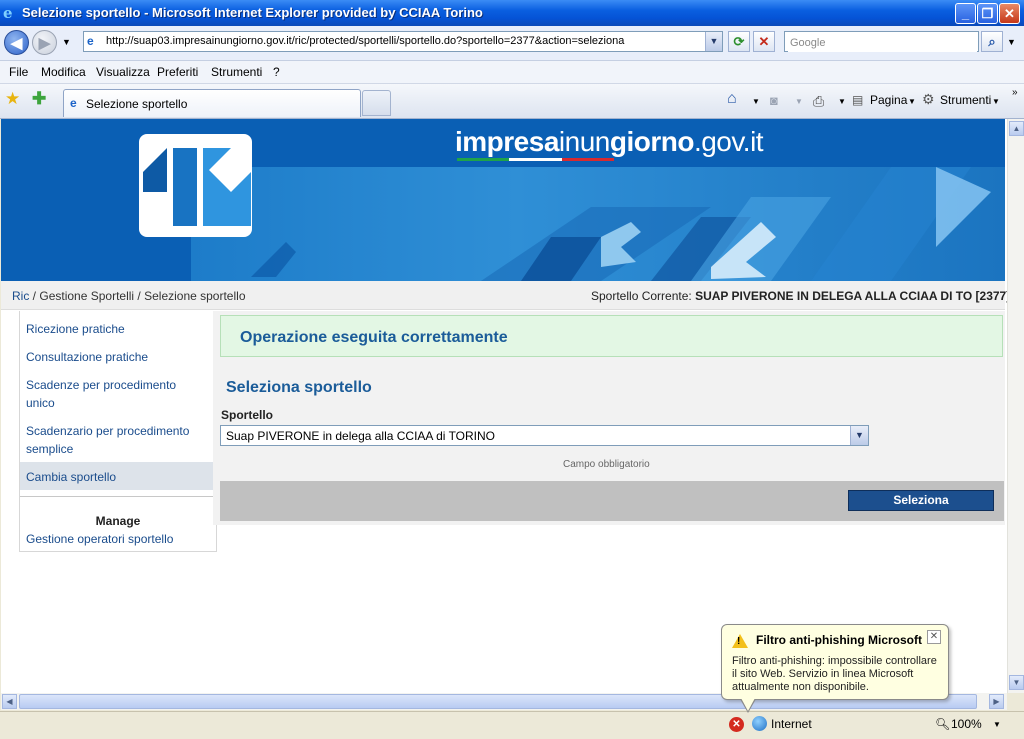 The width and height of the screenshot is (1024, 739). I want to click on sidebar-item-ricezione-pratiche: Ricezione pratiche, so click(111, 329).